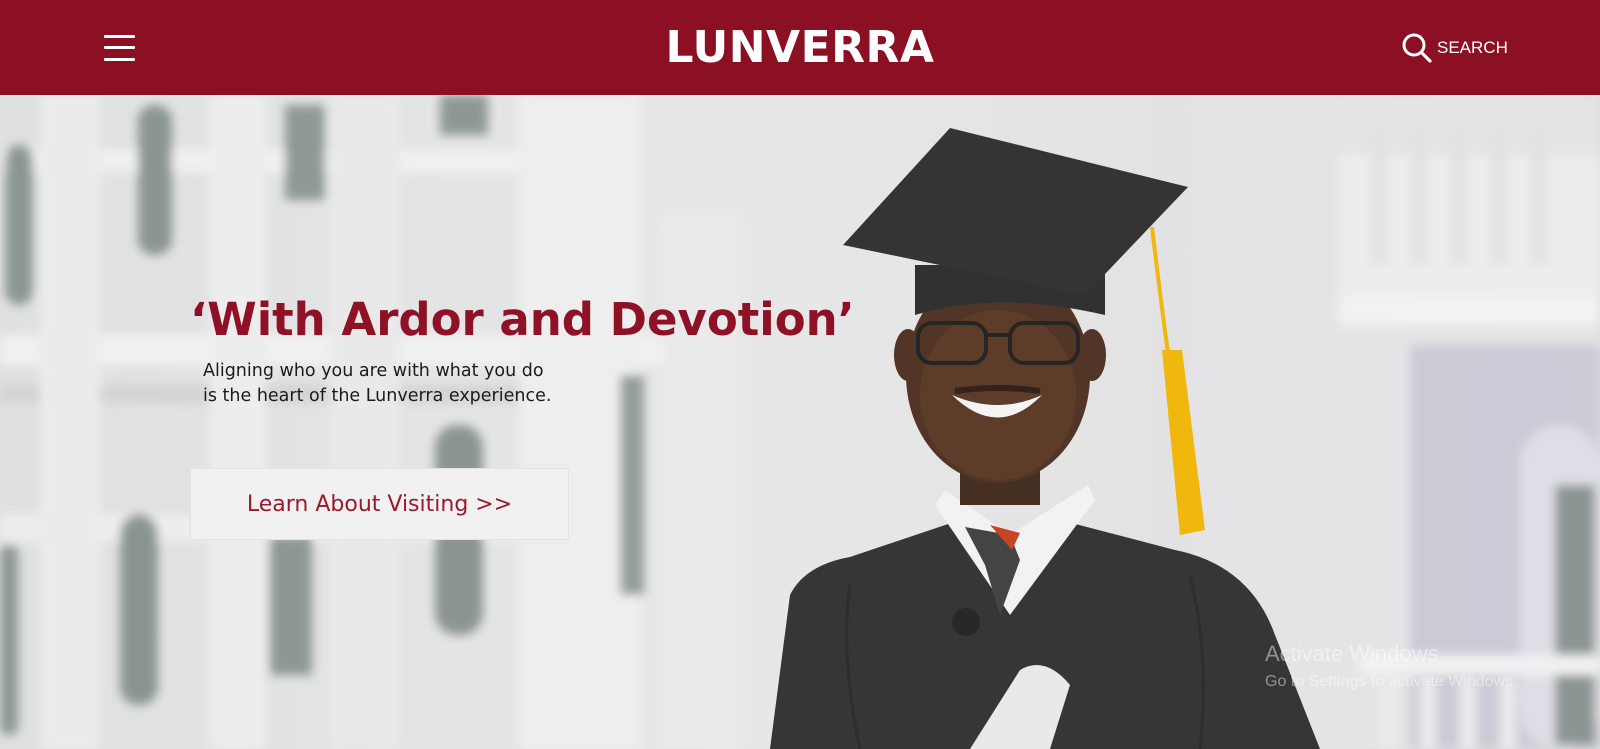  I want to click on learn-about-visiting-button: Learn About Visiting >>, so click(379, 504).